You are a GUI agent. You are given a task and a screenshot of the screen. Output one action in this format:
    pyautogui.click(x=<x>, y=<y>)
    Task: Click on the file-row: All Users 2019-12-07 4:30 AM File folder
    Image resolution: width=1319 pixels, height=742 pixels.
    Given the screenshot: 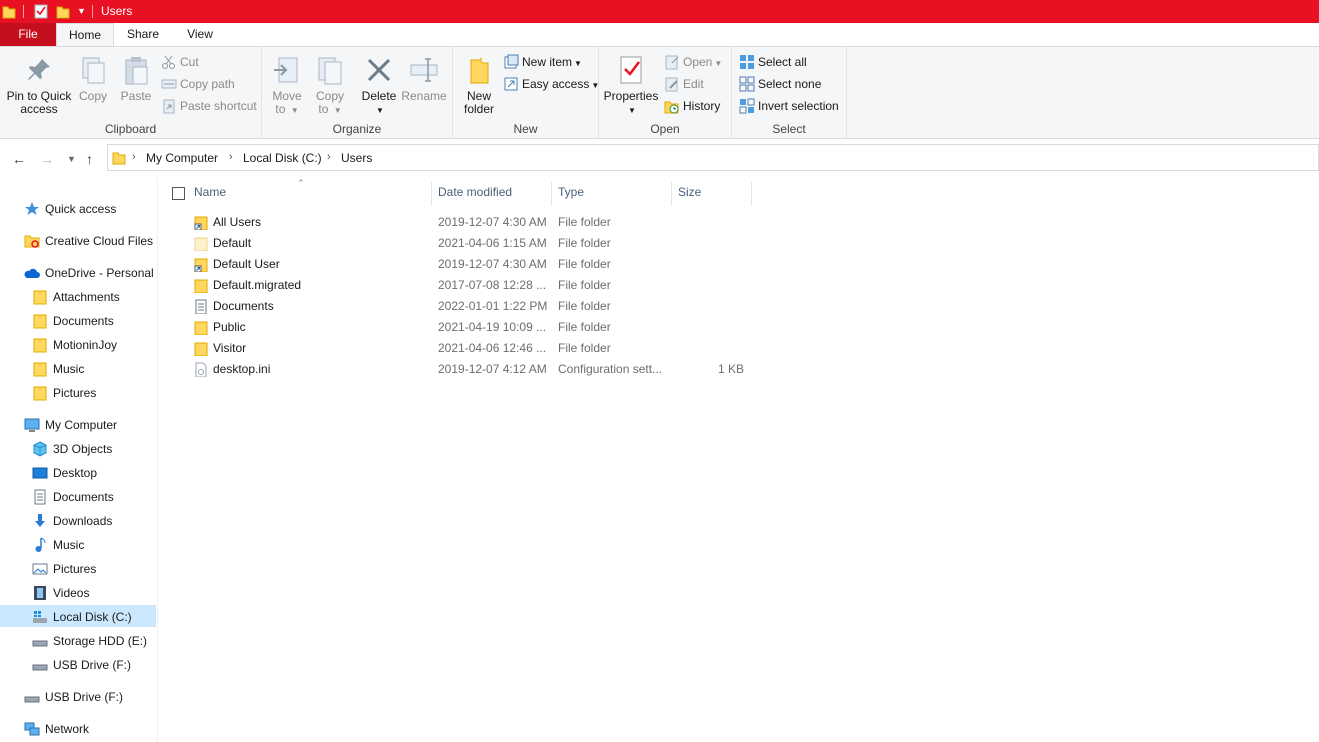 What is the action you would take?
    pyautogui.click(x=469, y=222)
    